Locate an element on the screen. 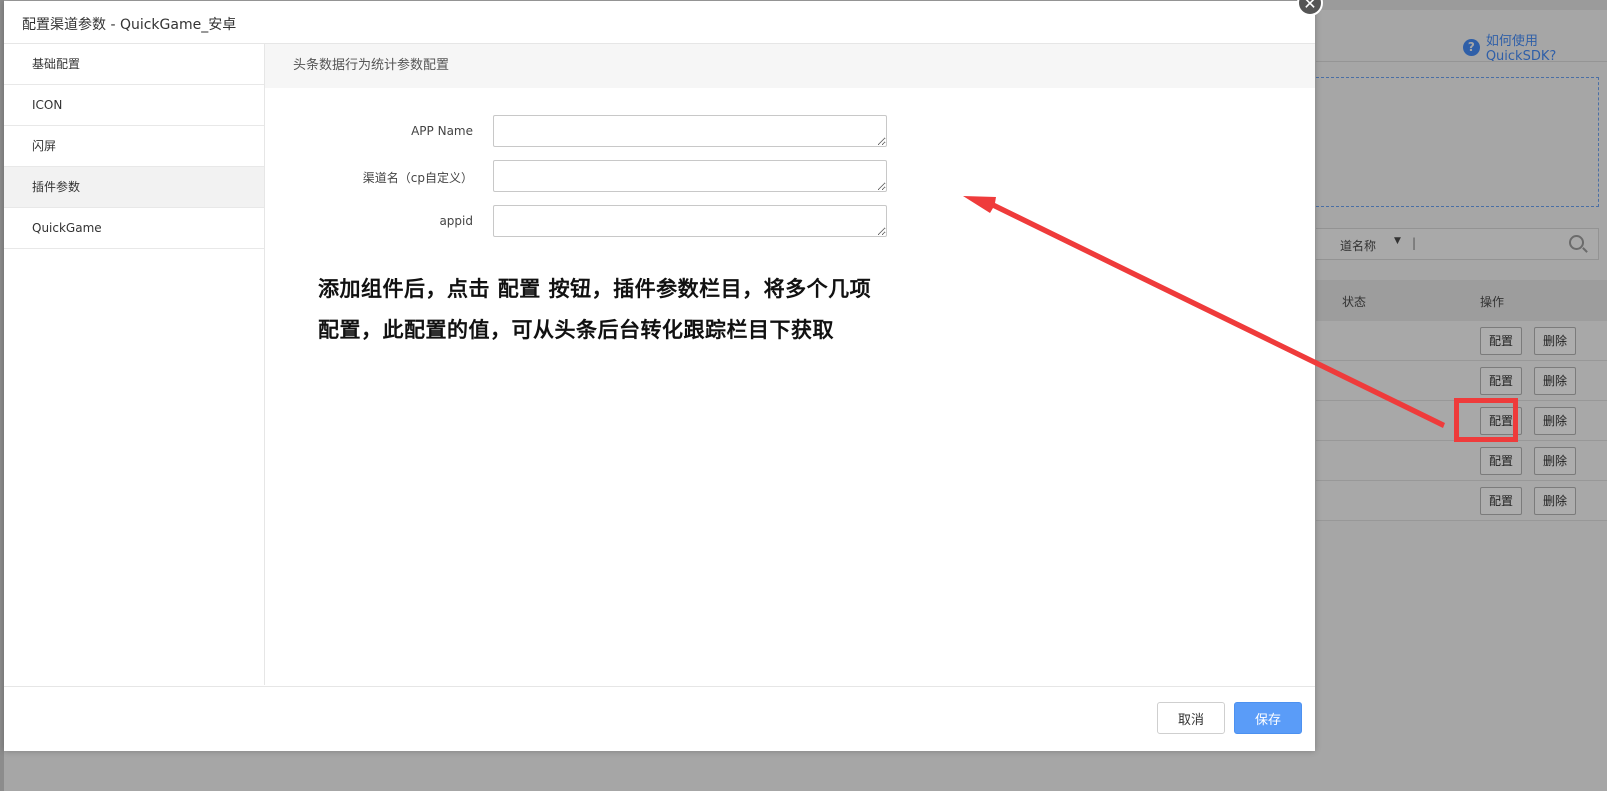 The width and height of the screenshot is (1607, 791). form-row-app-name: APP Name is located at coordinates (790, 132).